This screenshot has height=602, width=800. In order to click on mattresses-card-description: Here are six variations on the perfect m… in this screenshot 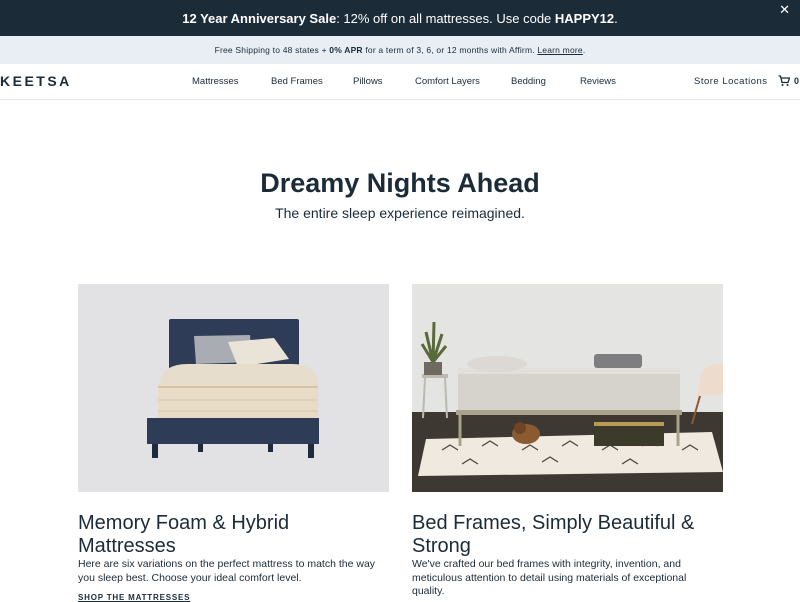, I will do `click(237, 571)`.